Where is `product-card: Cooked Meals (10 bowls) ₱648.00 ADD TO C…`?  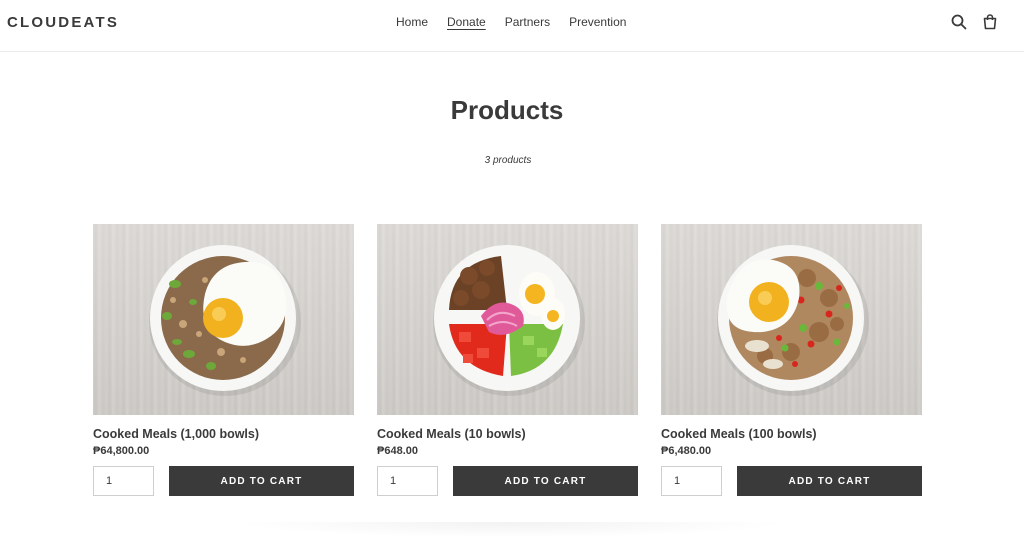
product-card: Cooked Meals (10 bowls) ₱648.00 ADD TO C… is located at coordinates (507, 360).